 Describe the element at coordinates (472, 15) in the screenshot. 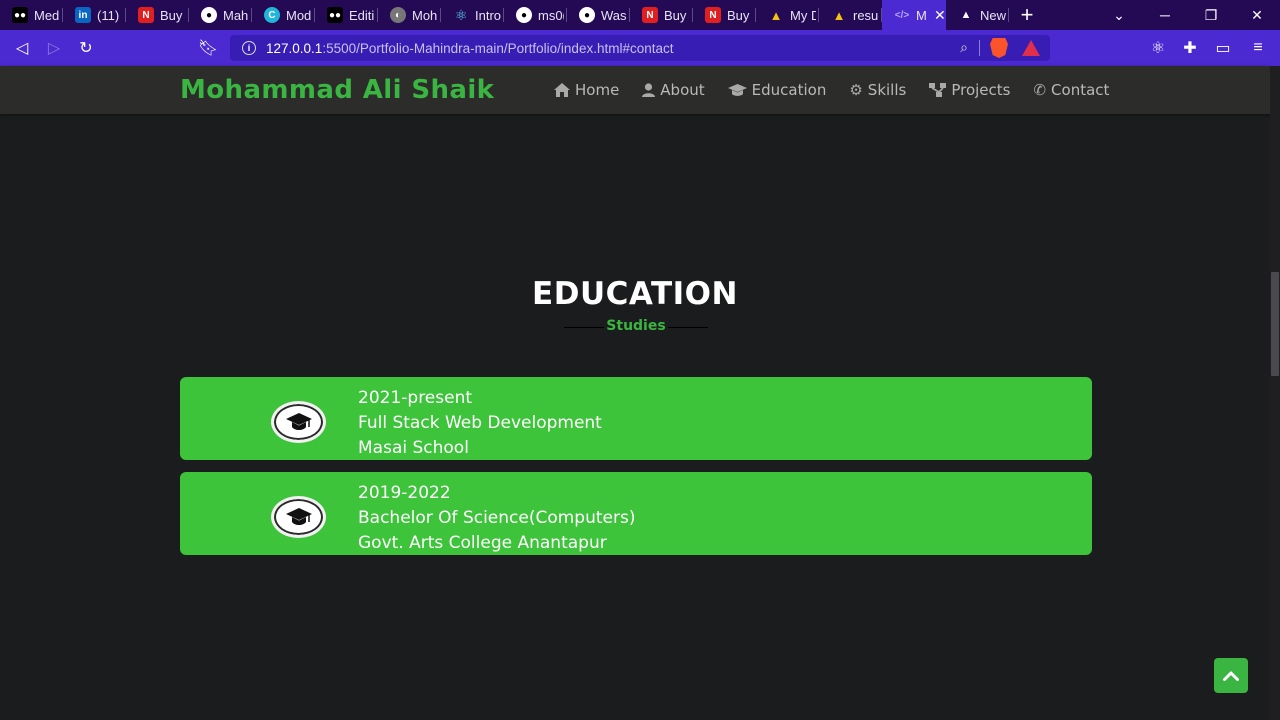

I see `browser-tab: ⚛ Intro` at that location.